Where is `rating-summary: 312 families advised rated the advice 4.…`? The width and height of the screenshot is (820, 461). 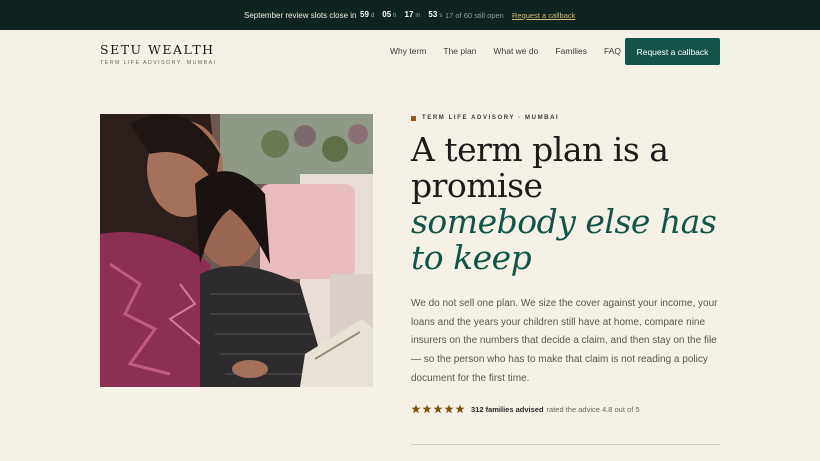 rating-summary: 312 families advised rated the advice 4.… is located at coordinates (525, 409).